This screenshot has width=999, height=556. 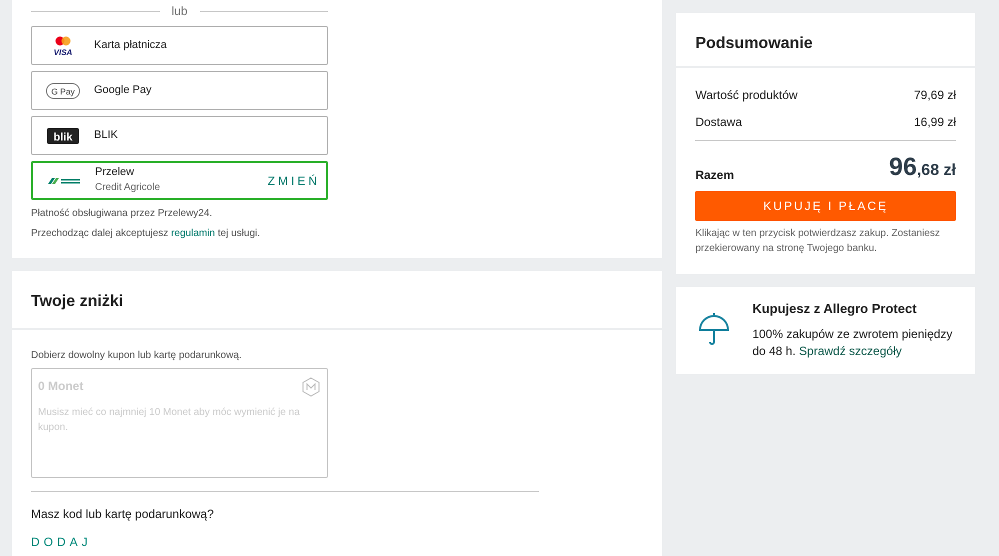 I want to click on terms-text: Przechodząc dalej akceptujesz regulamin tej usługi., so click(x=146, y=234).